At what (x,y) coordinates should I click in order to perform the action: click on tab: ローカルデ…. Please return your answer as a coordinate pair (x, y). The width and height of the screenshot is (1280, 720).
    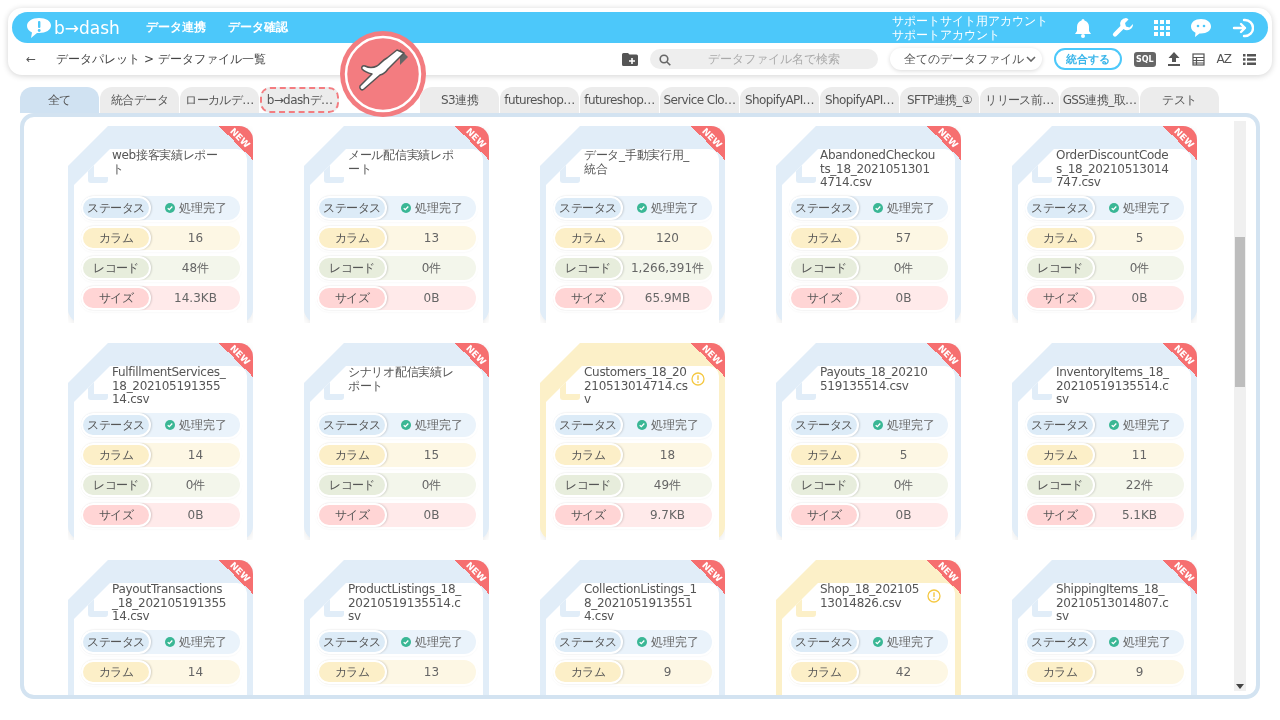
    Looking at the image, I should click on (219, 100).